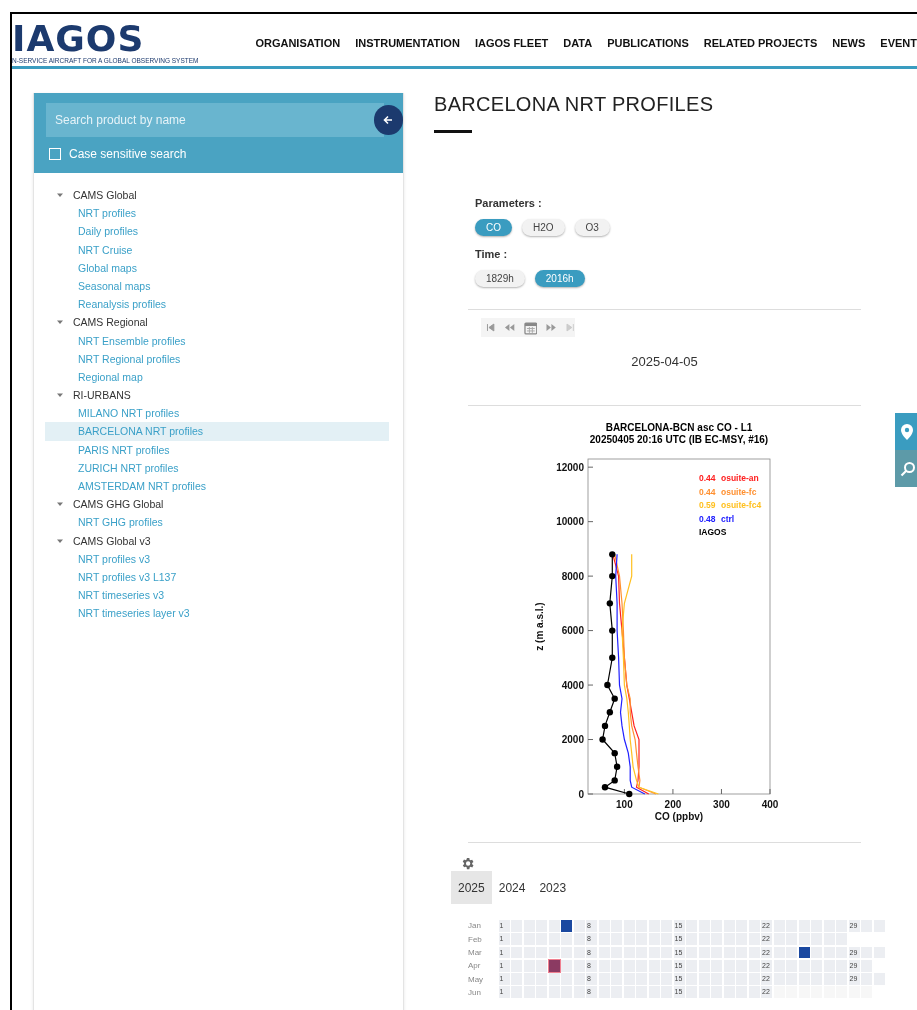 This screenshot has width=917, height=1010. What do you see at coordinates (217, 340) in the screenshot?
I see `tree-item: NRT Ensemble profiles` at bounding box center [217, 340].